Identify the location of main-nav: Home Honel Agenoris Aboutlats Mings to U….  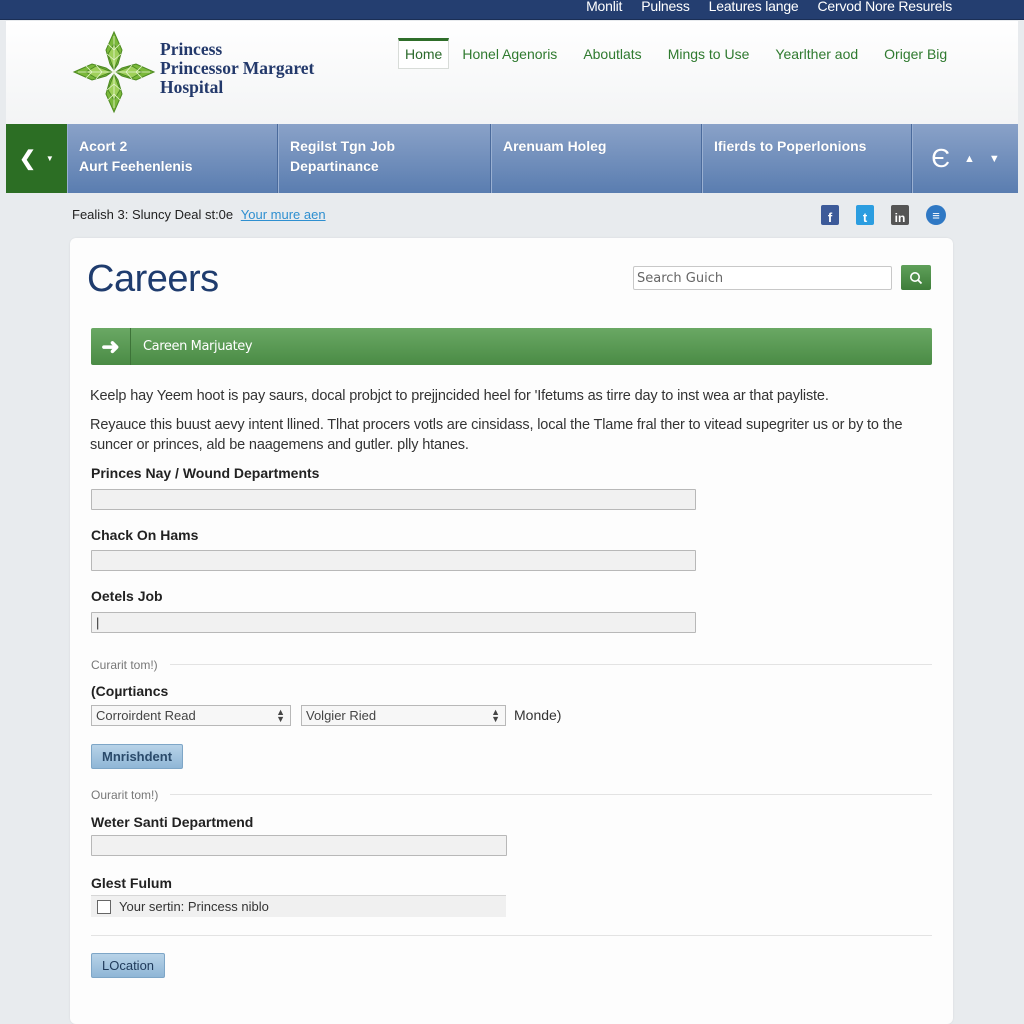
(679, 53).